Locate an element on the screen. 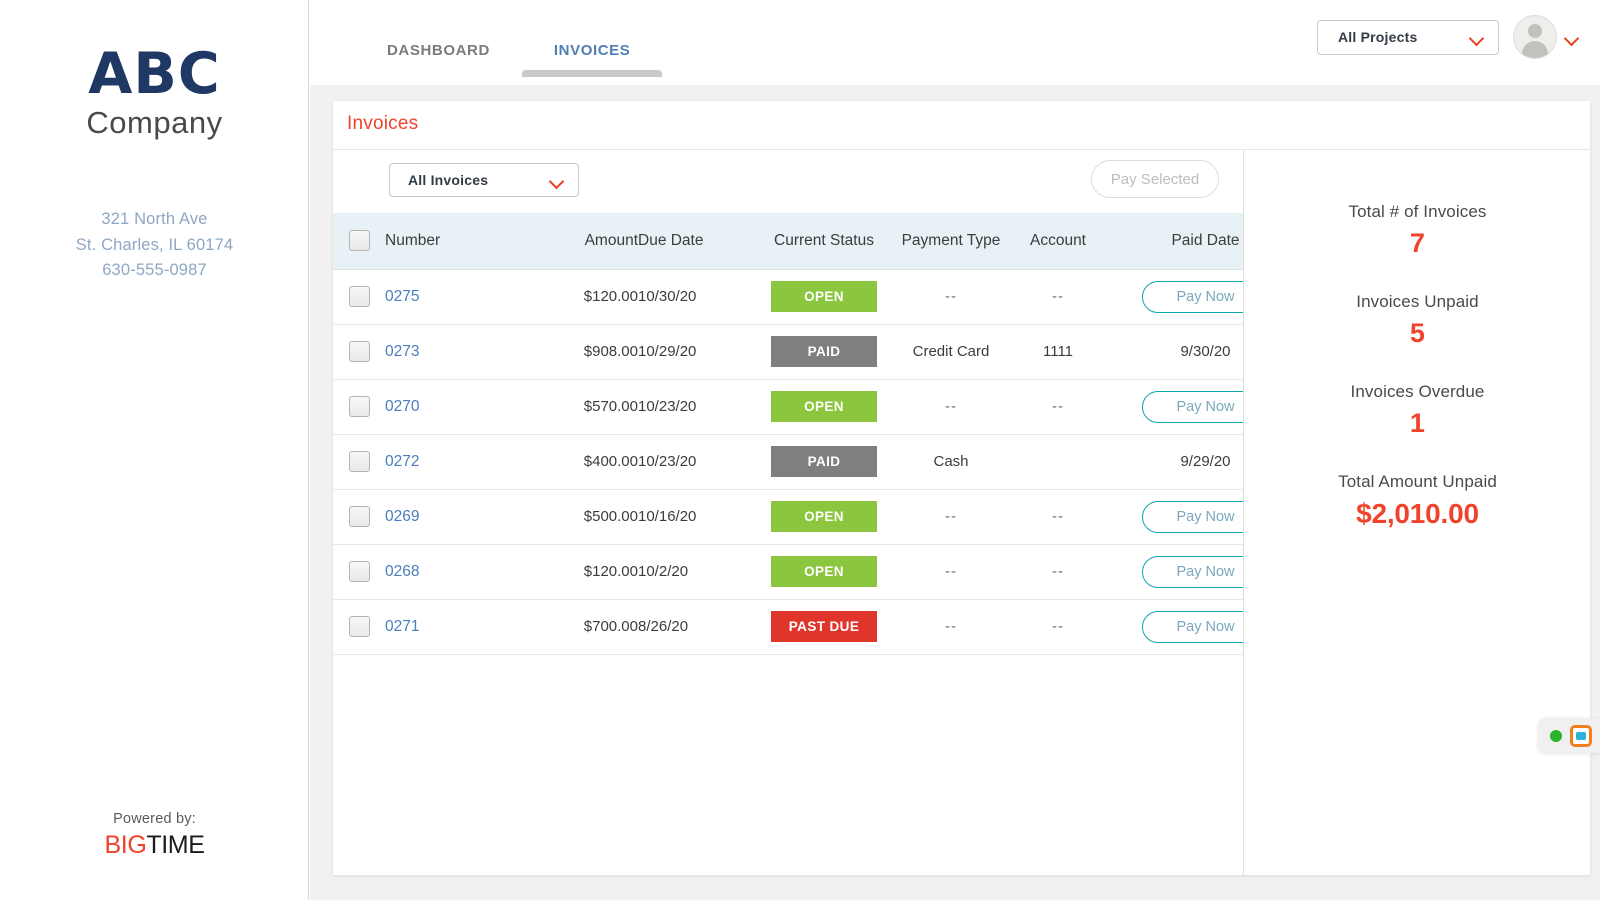 This screenshot has height=900, width=1600. column-header-paid-date: Paid Date is located at coordinates (1170, 241).